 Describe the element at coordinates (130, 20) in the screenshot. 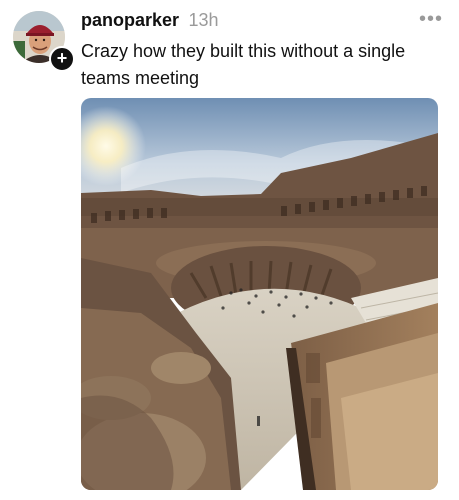

I see `username: panoparker` at that location.